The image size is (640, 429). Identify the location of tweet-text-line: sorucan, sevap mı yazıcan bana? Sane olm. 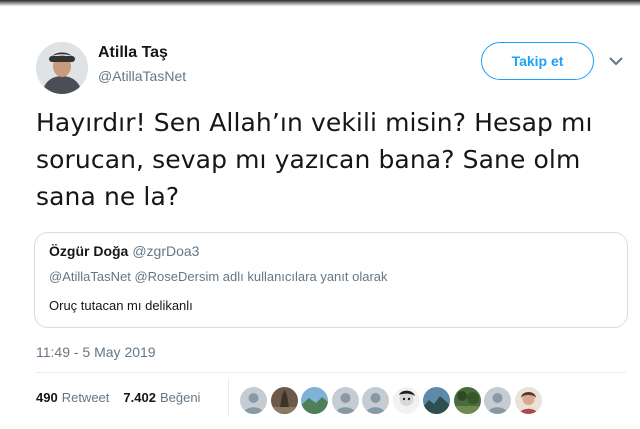
(308, 159).